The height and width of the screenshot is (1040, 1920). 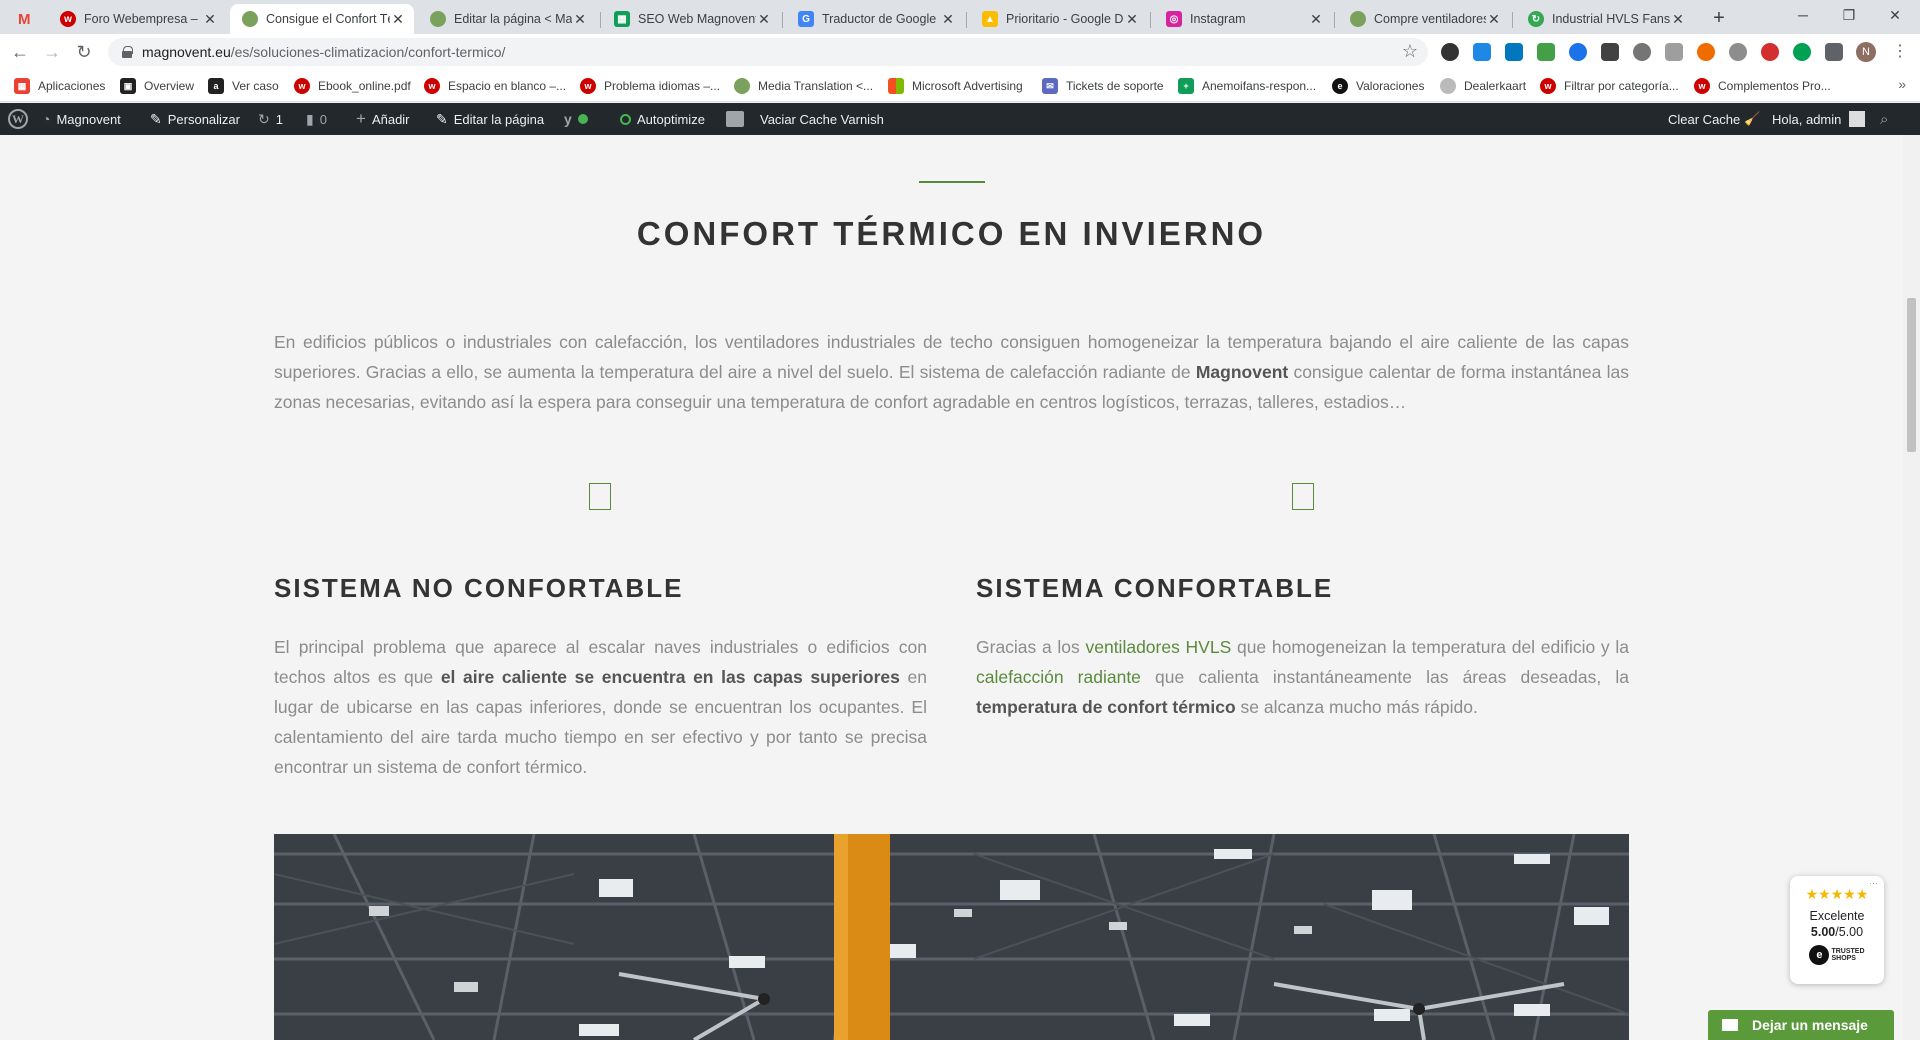 What do you see at coordinates (1819, 119) in the screenshot?
I see `wp-account: Hola, admin` at bounding box center [1819, 119].